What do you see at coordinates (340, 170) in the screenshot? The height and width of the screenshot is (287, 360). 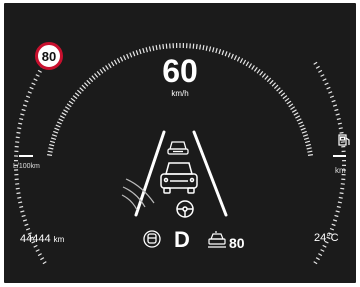 I see `range-unit-label: km` at bounding box center [340, 170].